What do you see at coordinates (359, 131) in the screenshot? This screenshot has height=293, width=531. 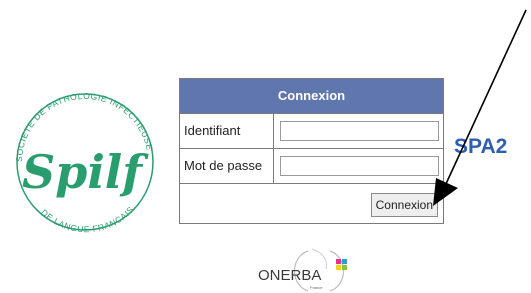 I see `username-input` at bounding box center [359, 131].